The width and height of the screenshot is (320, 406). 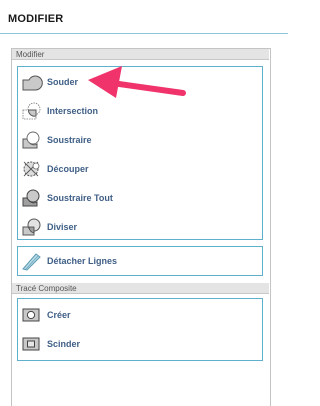 I want to click on subtract-all-icon, so click(x=32, y=198).